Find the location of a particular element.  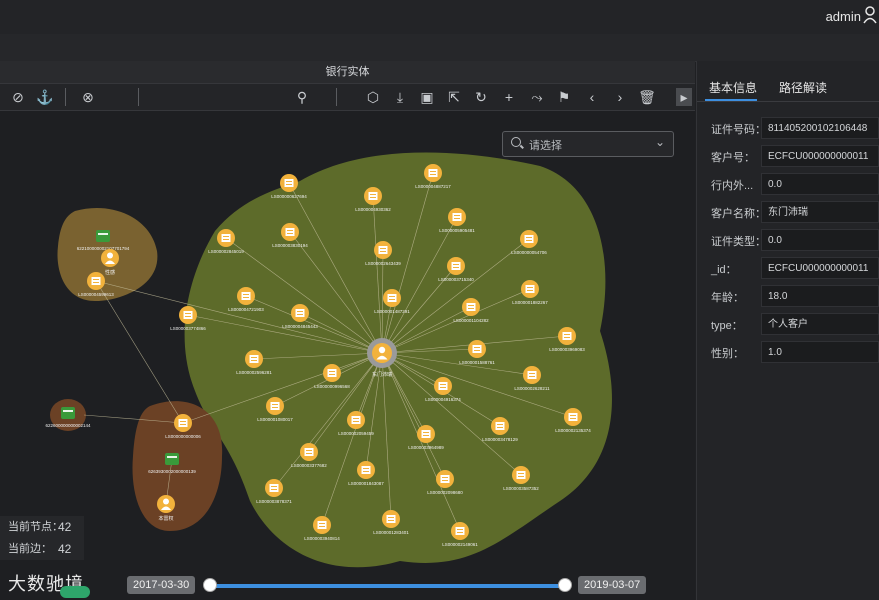

secondary-bar is located at coordinates (439, 48).